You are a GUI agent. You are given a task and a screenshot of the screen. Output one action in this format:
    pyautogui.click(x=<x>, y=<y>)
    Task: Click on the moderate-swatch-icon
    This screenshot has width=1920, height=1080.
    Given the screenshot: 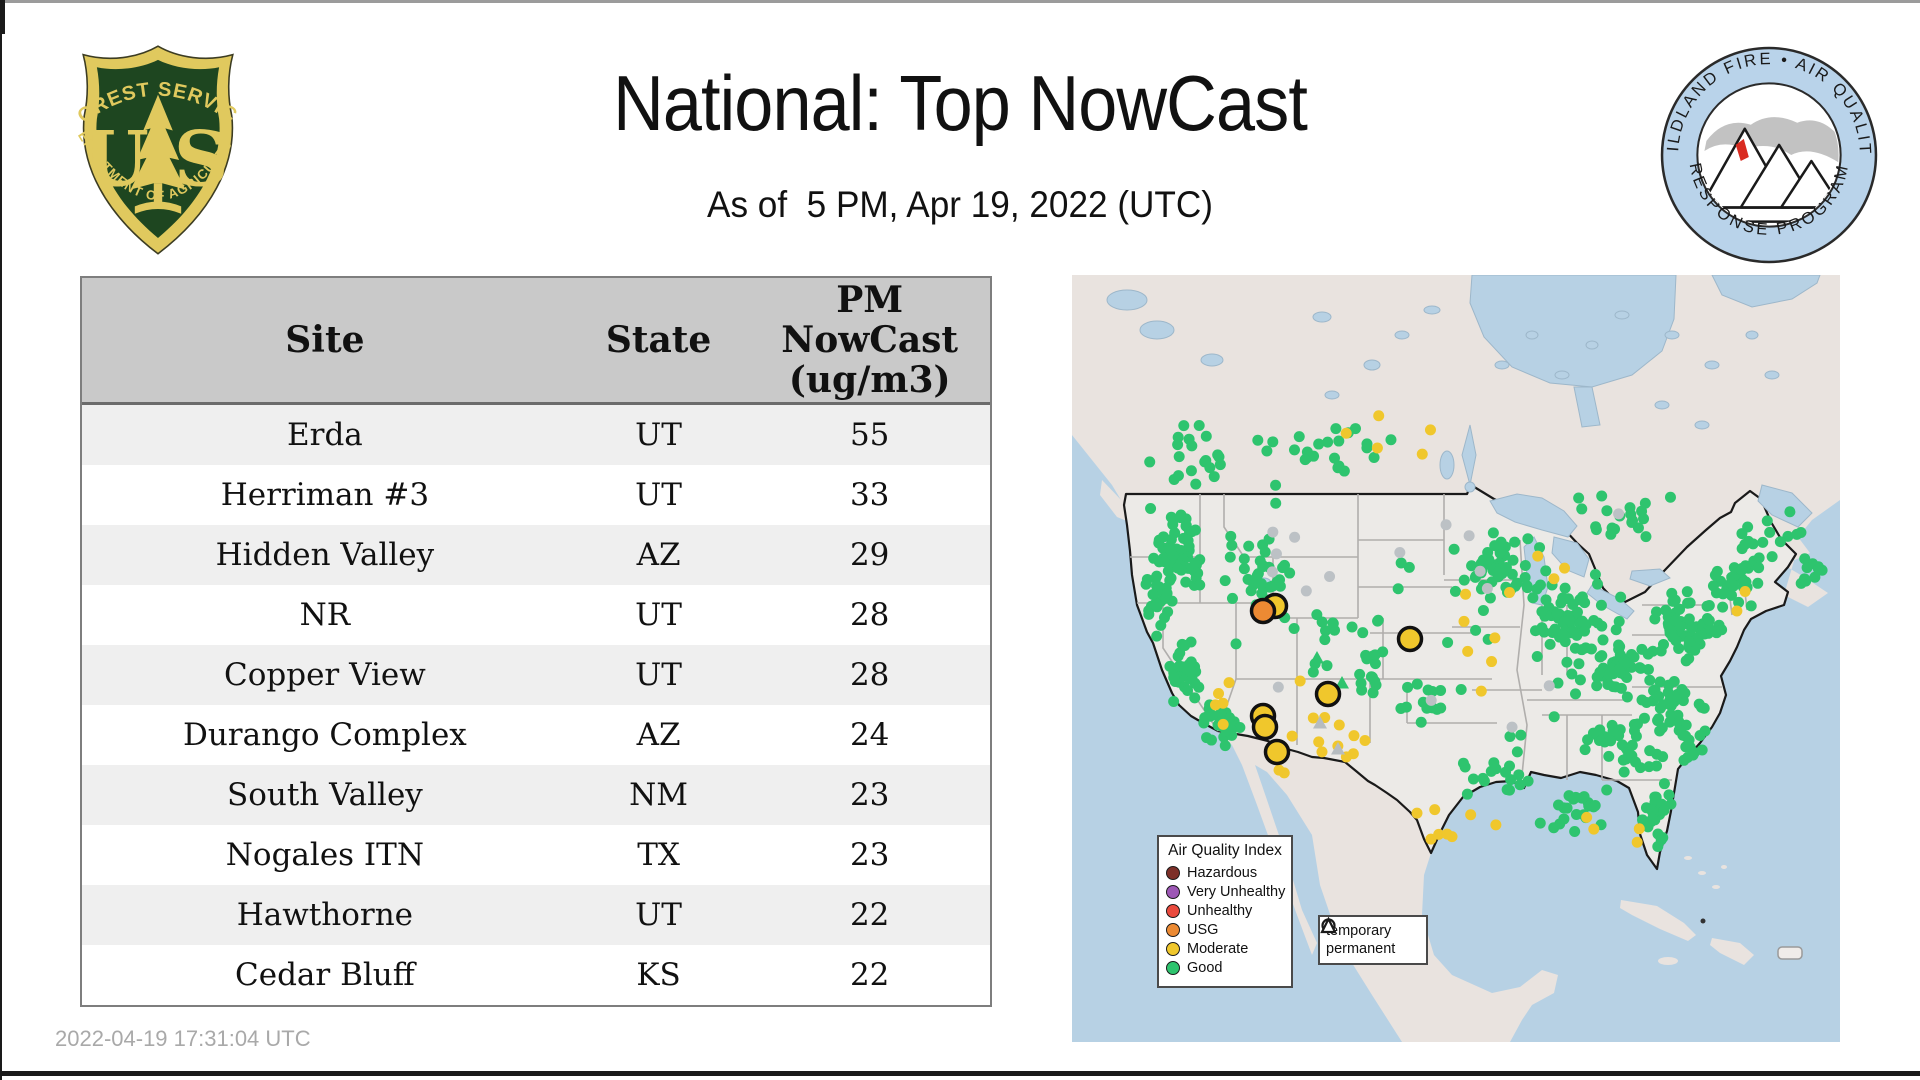 What is the action you would take?
    pyautogui.click(x=1173, y=949)
    